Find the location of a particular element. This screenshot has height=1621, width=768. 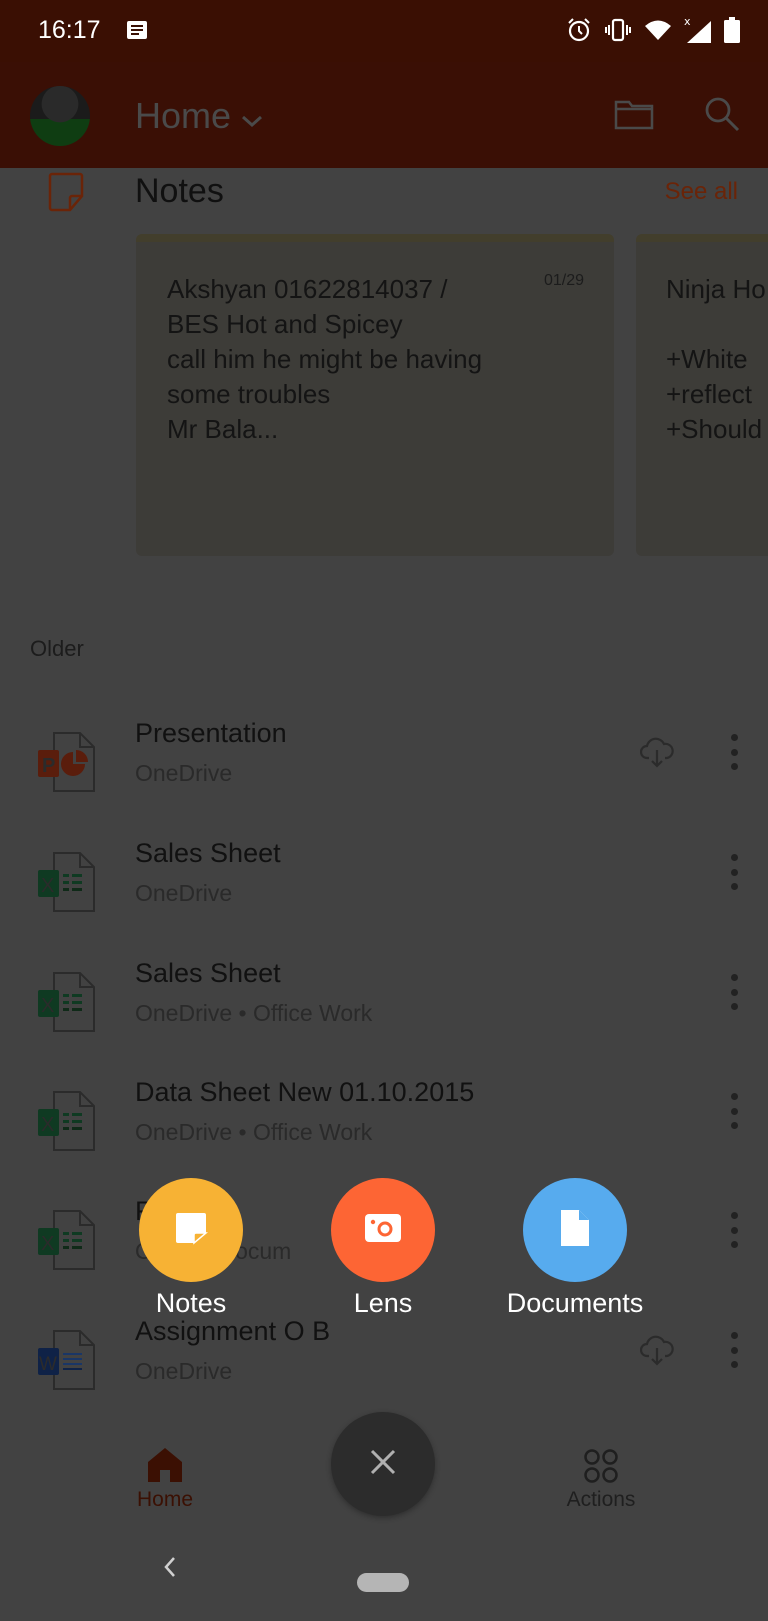

close-fab-button is located at coordinates (383, 1464).